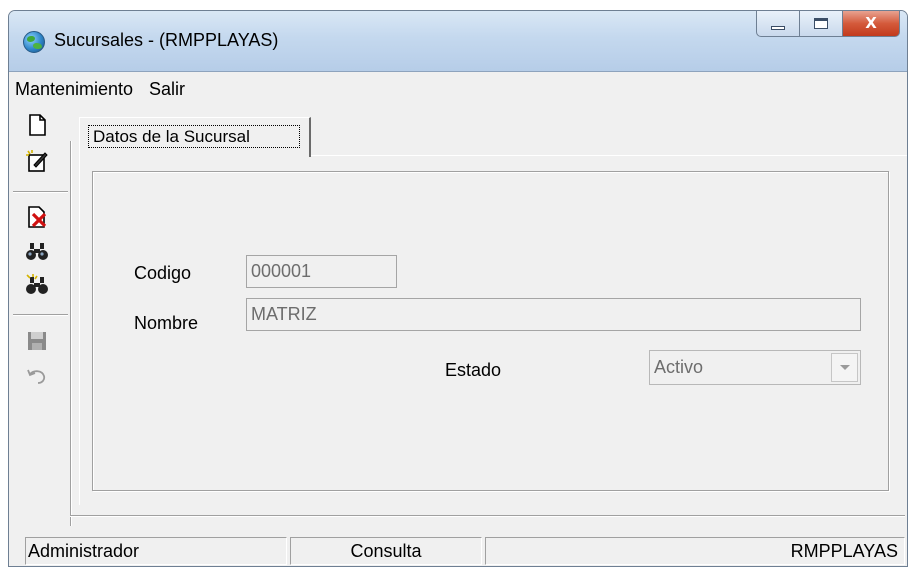  I want to click on tab-datos-sucursal: Datos de la Sucursal, so click(195, 137).